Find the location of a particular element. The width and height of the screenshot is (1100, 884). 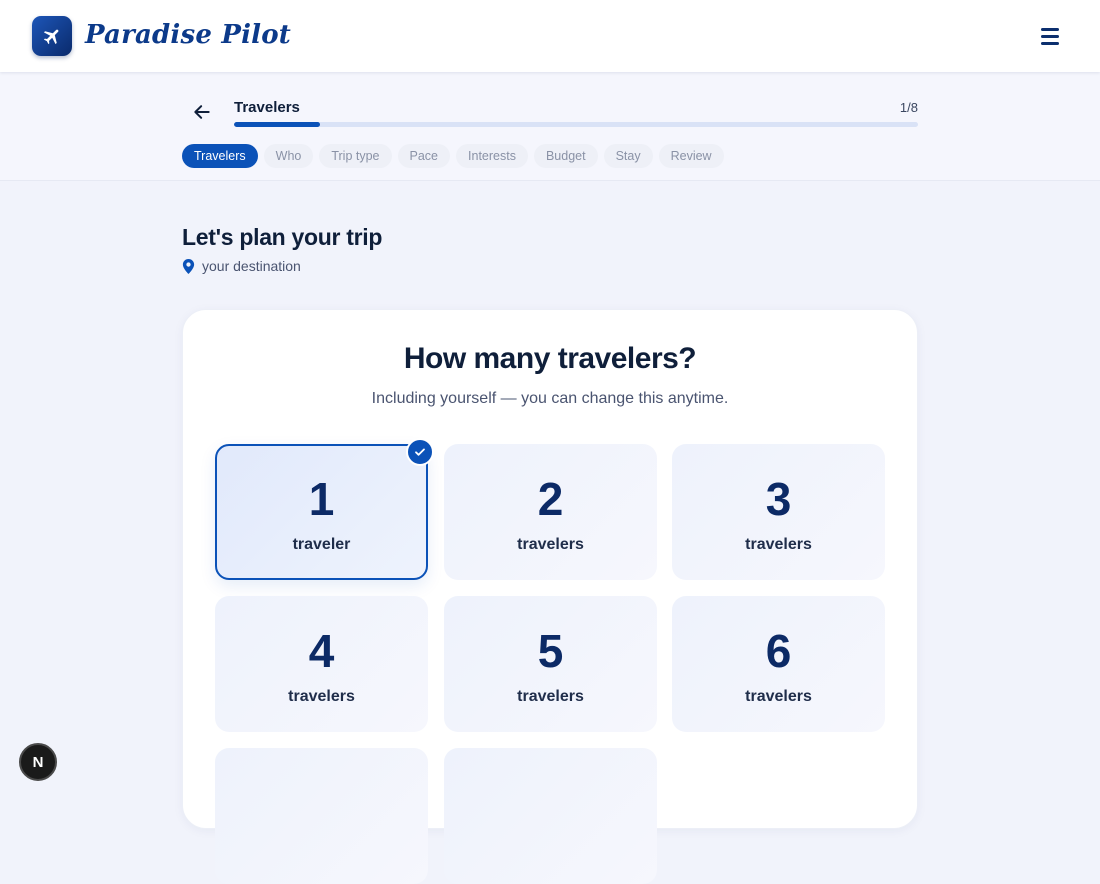

arrow-left-icon is located at coordinates (202, 112).